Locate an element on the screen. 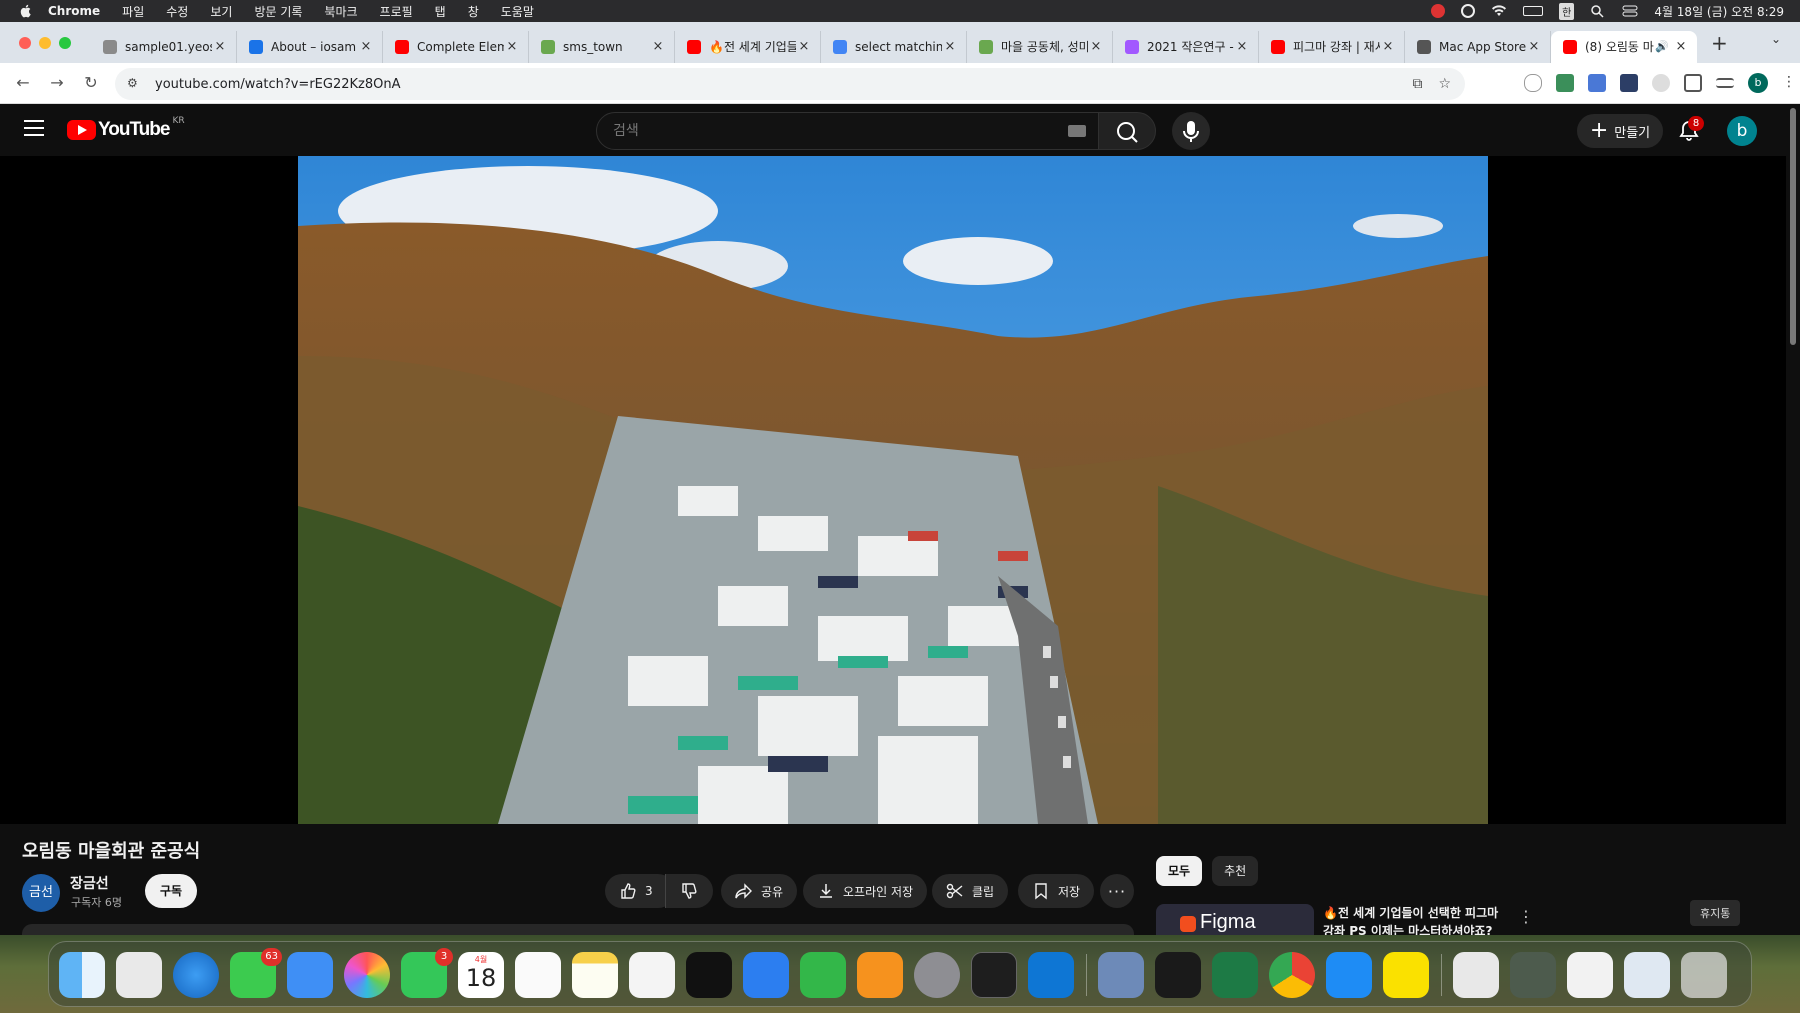 The height and width of the screenshot is (1013, 1800). youtube-search-input is located at coordinates (823, 131).